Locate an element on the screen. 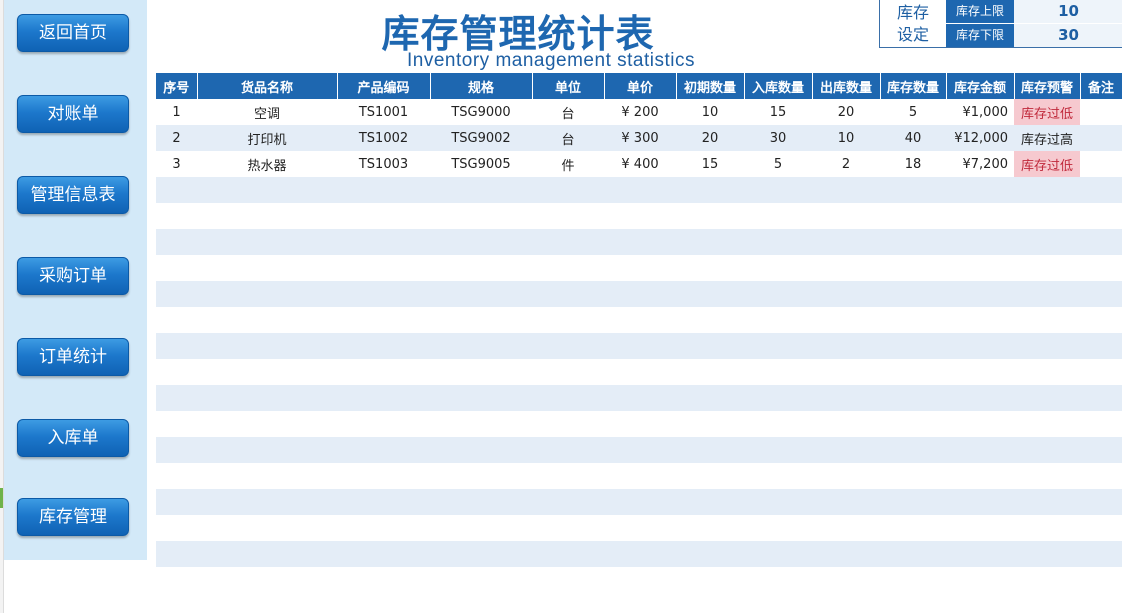 Image resolution: width=1122 pixels, height=613 pixels. cell-stock-qty: 40 is located at coordinates (913, 138).